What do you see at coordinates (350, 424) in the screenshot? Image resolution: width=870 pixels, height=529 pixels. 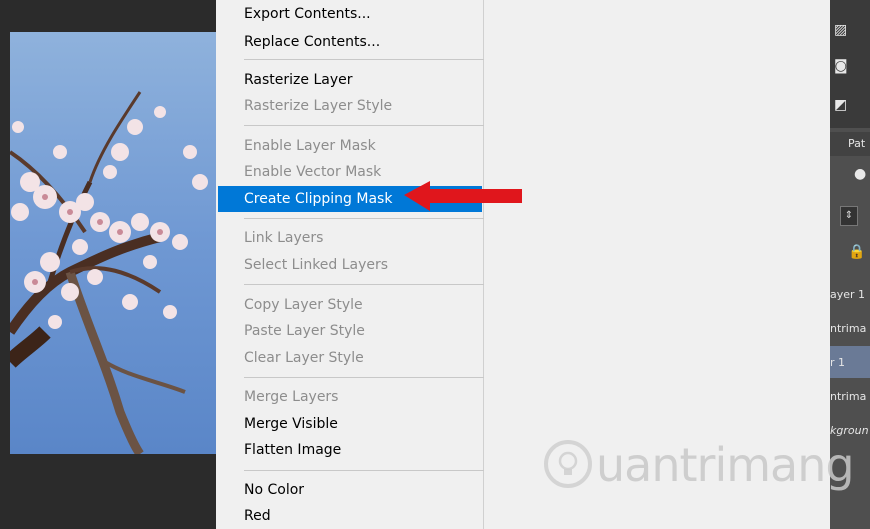 I see `menu-item-merge-visible: Merge Visible` at bounding box center [350, 424].